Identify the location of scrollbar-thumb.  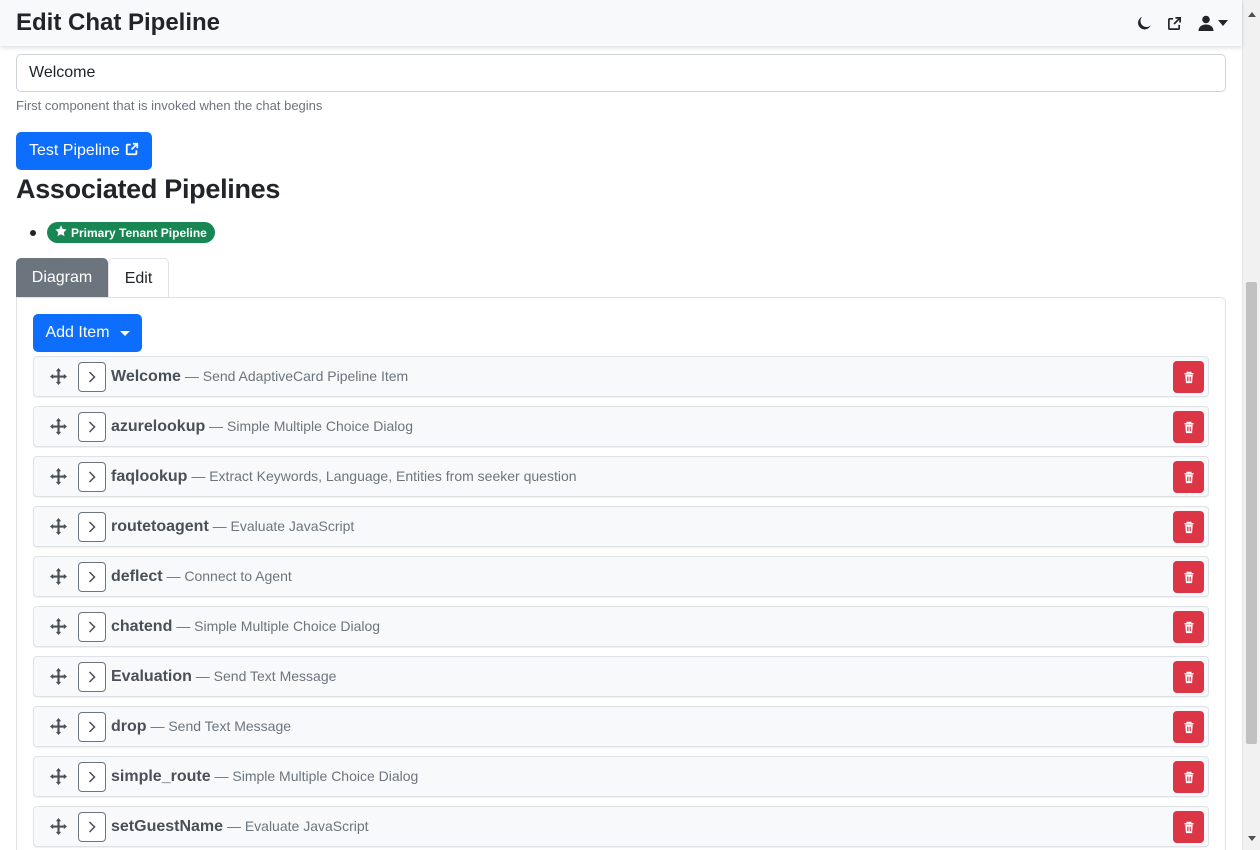
(1251, 513).